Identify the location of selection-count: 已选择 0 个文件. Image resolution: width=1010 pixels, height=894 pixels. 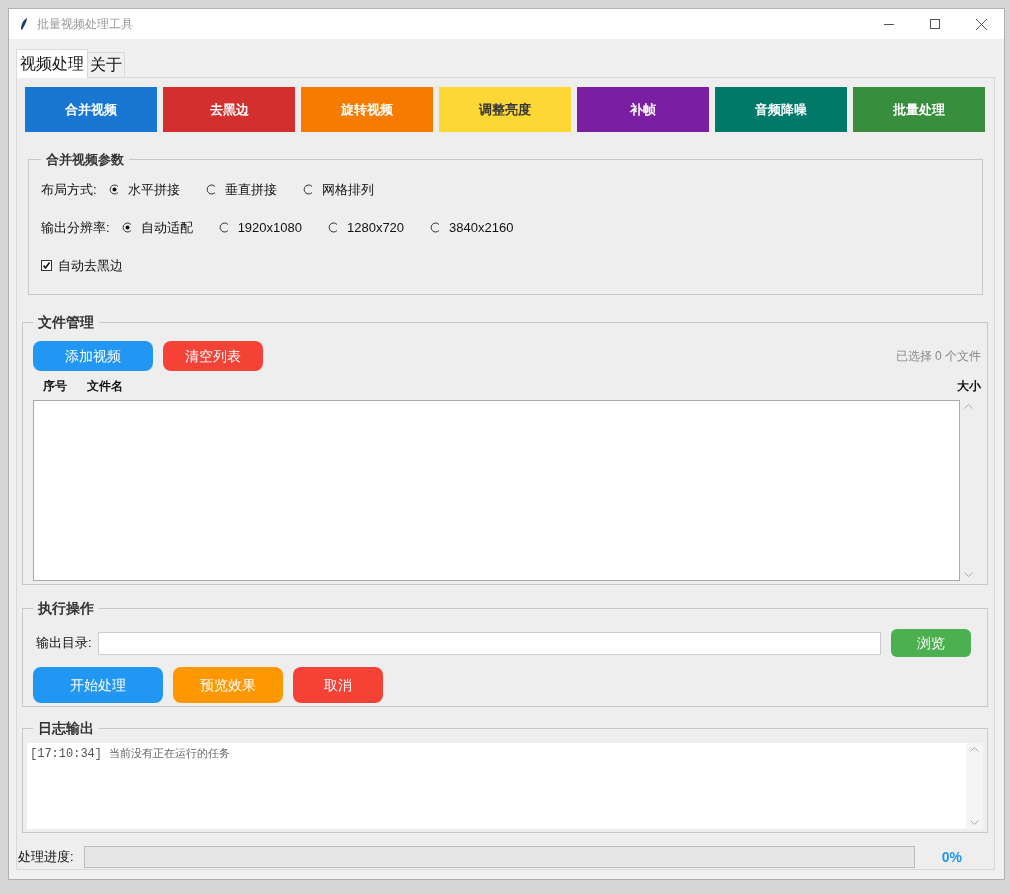
(938, 356).